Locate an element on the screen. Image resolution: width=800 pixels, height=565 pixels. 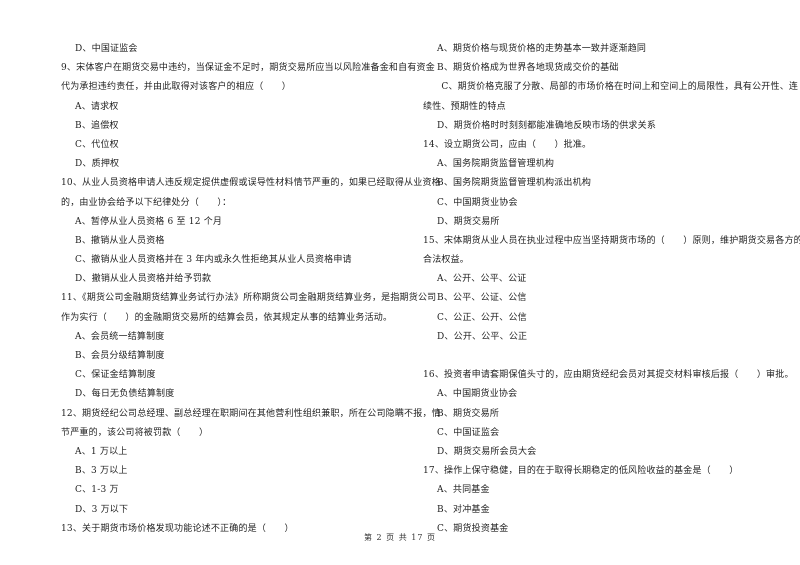
question-text-line: 节严重的，该公司将被罚款（ ） is located at coordinates (135, 432).